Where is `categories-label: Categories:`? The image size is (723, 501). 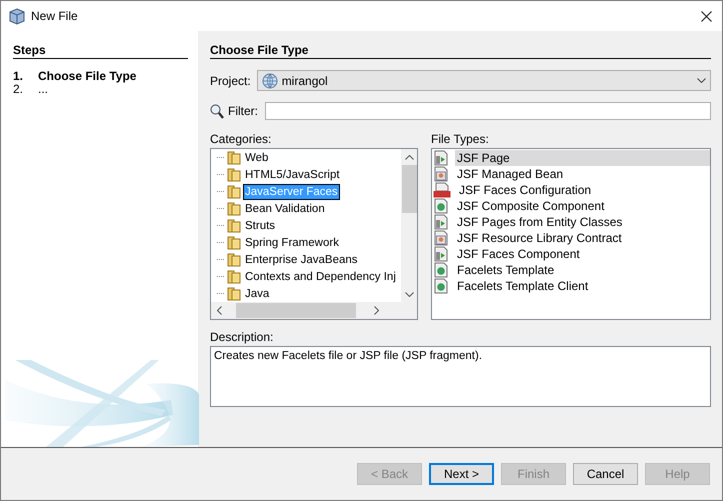 categories-label: Categories: is located at coordinates (241, 139).